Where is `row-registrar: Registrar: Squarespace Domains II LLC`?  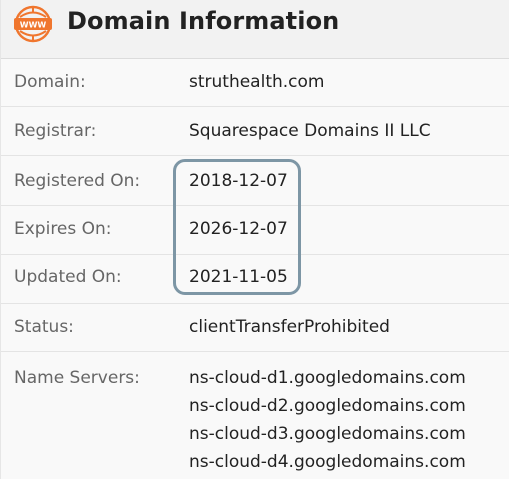
row-registrar: Registrar: Squarespace Domains II LLC is located at coordinates (255, 131).